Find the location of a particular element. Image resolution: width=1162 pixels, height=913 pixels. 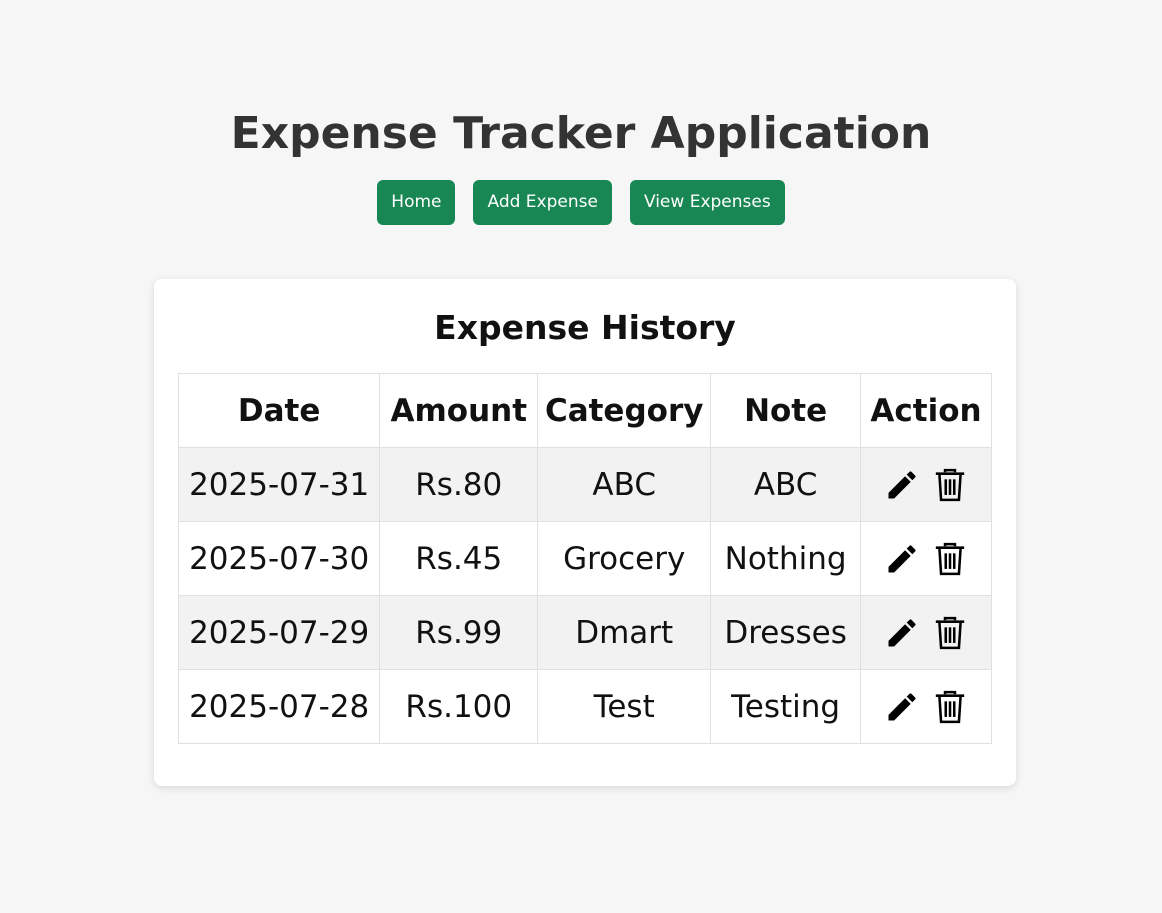

column-header-note: Note is located at coordinates (786, 410).